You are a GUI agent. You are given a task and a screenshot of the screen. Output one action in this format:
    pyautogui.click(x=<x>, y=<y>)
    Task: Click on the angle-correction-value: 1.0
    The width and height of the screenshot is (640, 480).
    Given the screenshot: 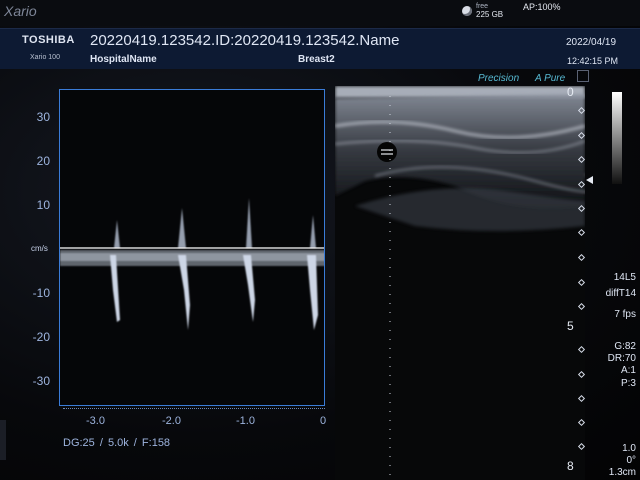 What is the action you would take?
    pyautogui.click(x=629, y=448)
    